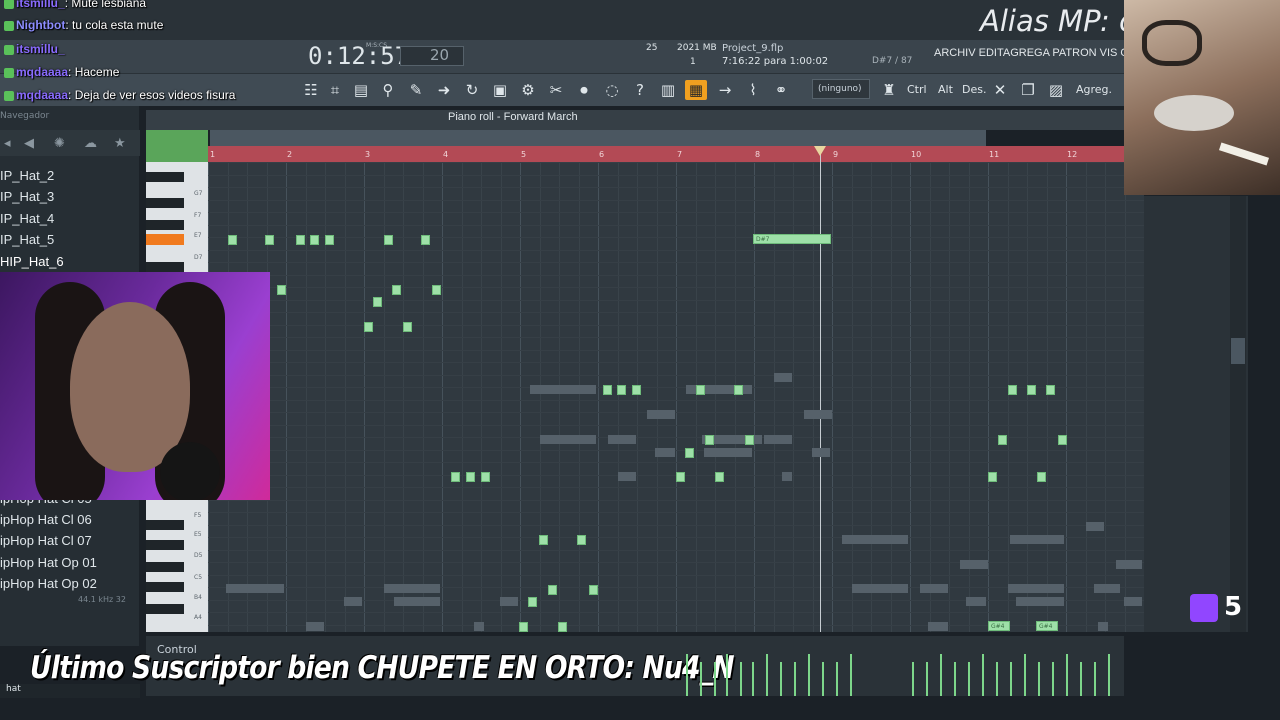 This screenshot has width=1280, height=720. I want to click on browser-icon: ▥, so click(668, 90).